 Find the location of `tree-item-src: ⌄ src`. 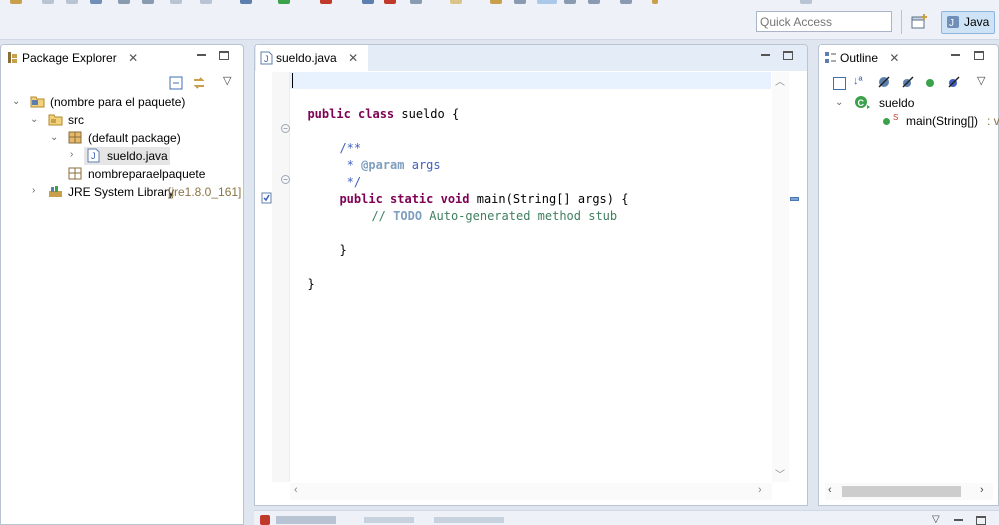

tree-item-src: ⌄ src is located at coordinates (80, 120).